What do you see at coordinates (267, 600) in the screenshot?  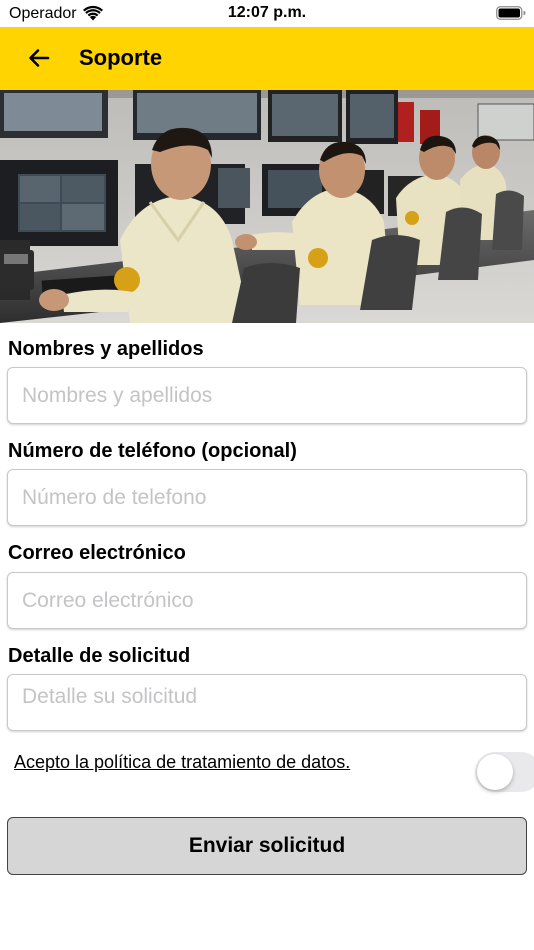 I see `email-input` at bounding box center [267, 600].